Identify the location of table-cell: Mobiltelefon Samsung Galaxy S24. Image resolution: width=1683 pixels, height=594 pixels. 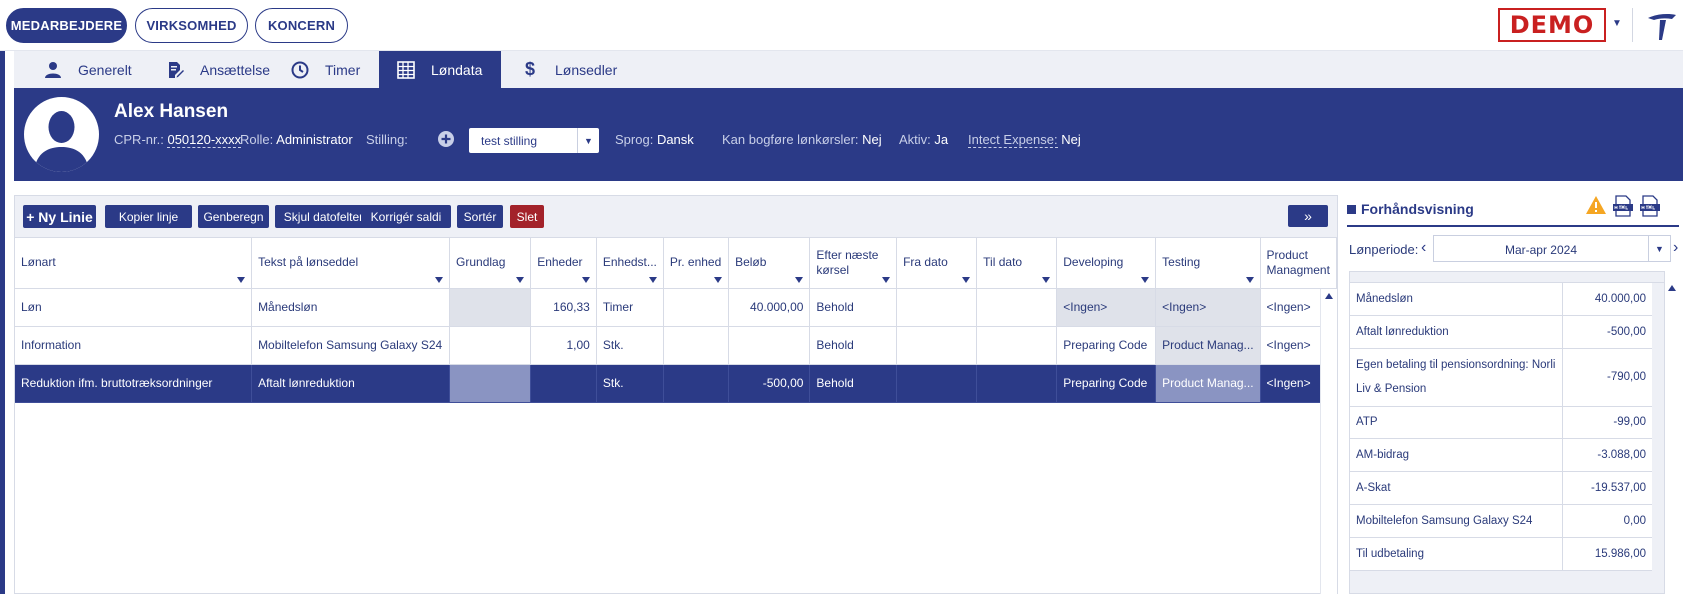
(351, 345).